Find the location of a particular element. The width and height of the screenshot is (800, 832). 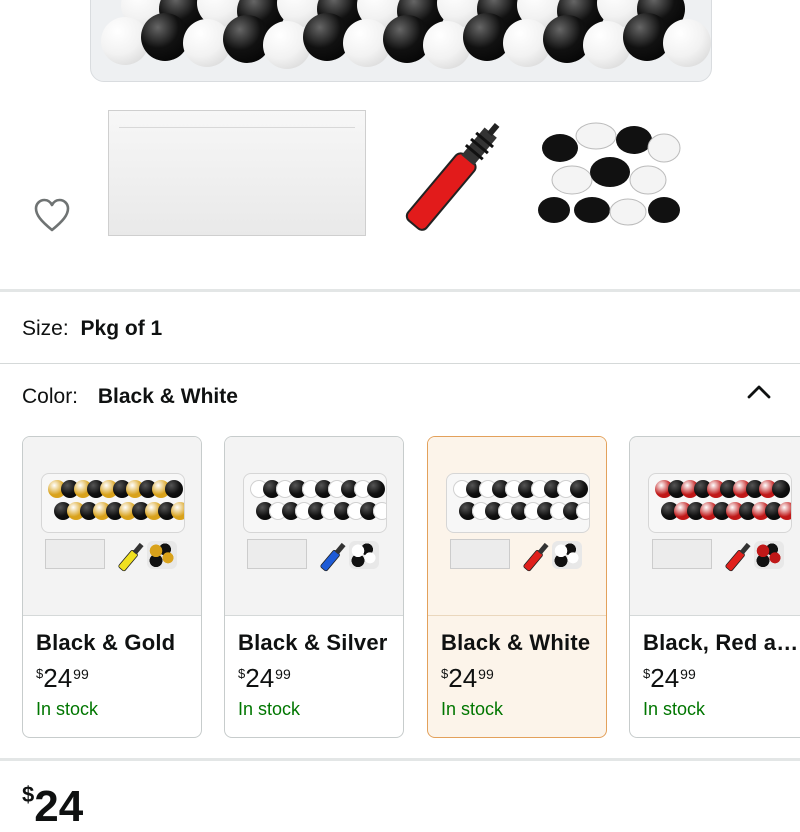

clear-bag-image is located at coordinates (237, 173).